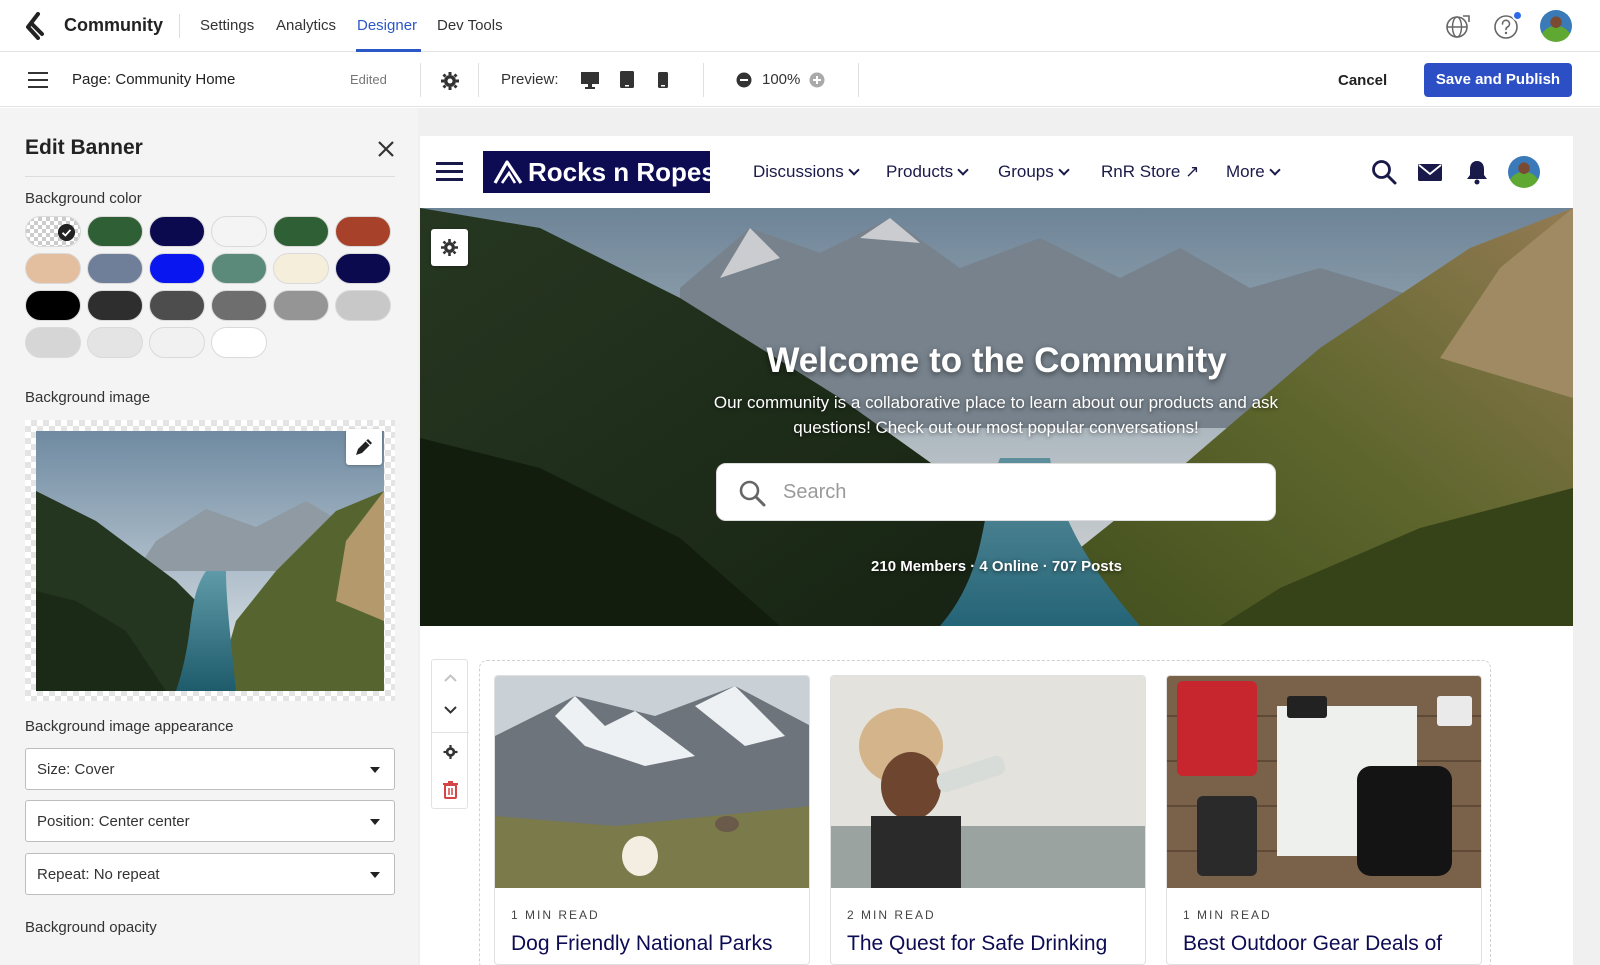 Image resolution: width=1600 pixels, height=965 pixels. Describe the element at coordinates (744, 80) in the screenshot. I see `zoom-out-icon` at that location.